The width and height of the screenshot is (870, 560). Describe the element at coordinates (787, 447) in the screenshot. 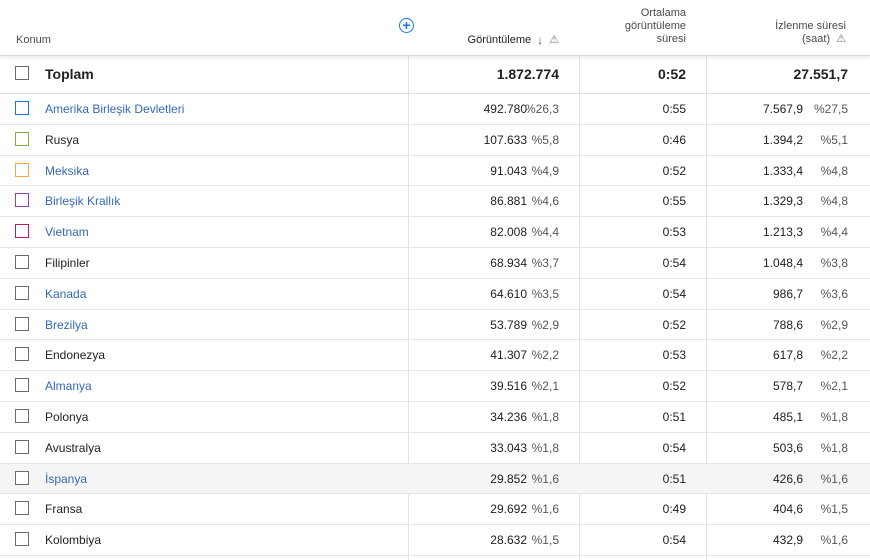

I see `watch-time-value: 503,6` at that location.